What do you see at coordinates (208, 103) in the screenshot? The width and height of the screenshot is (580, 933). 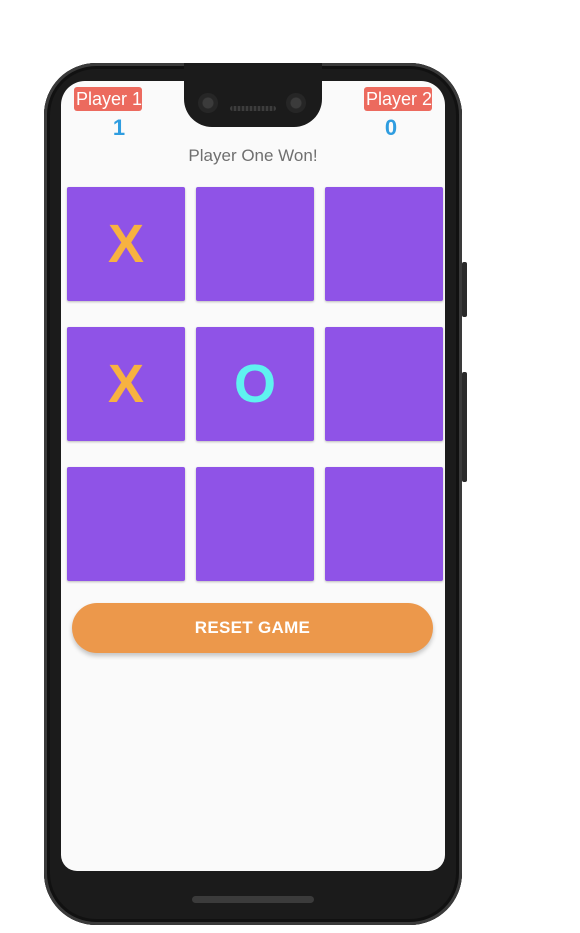 I see `front-camera-icon` at bounding box center [208, 103].